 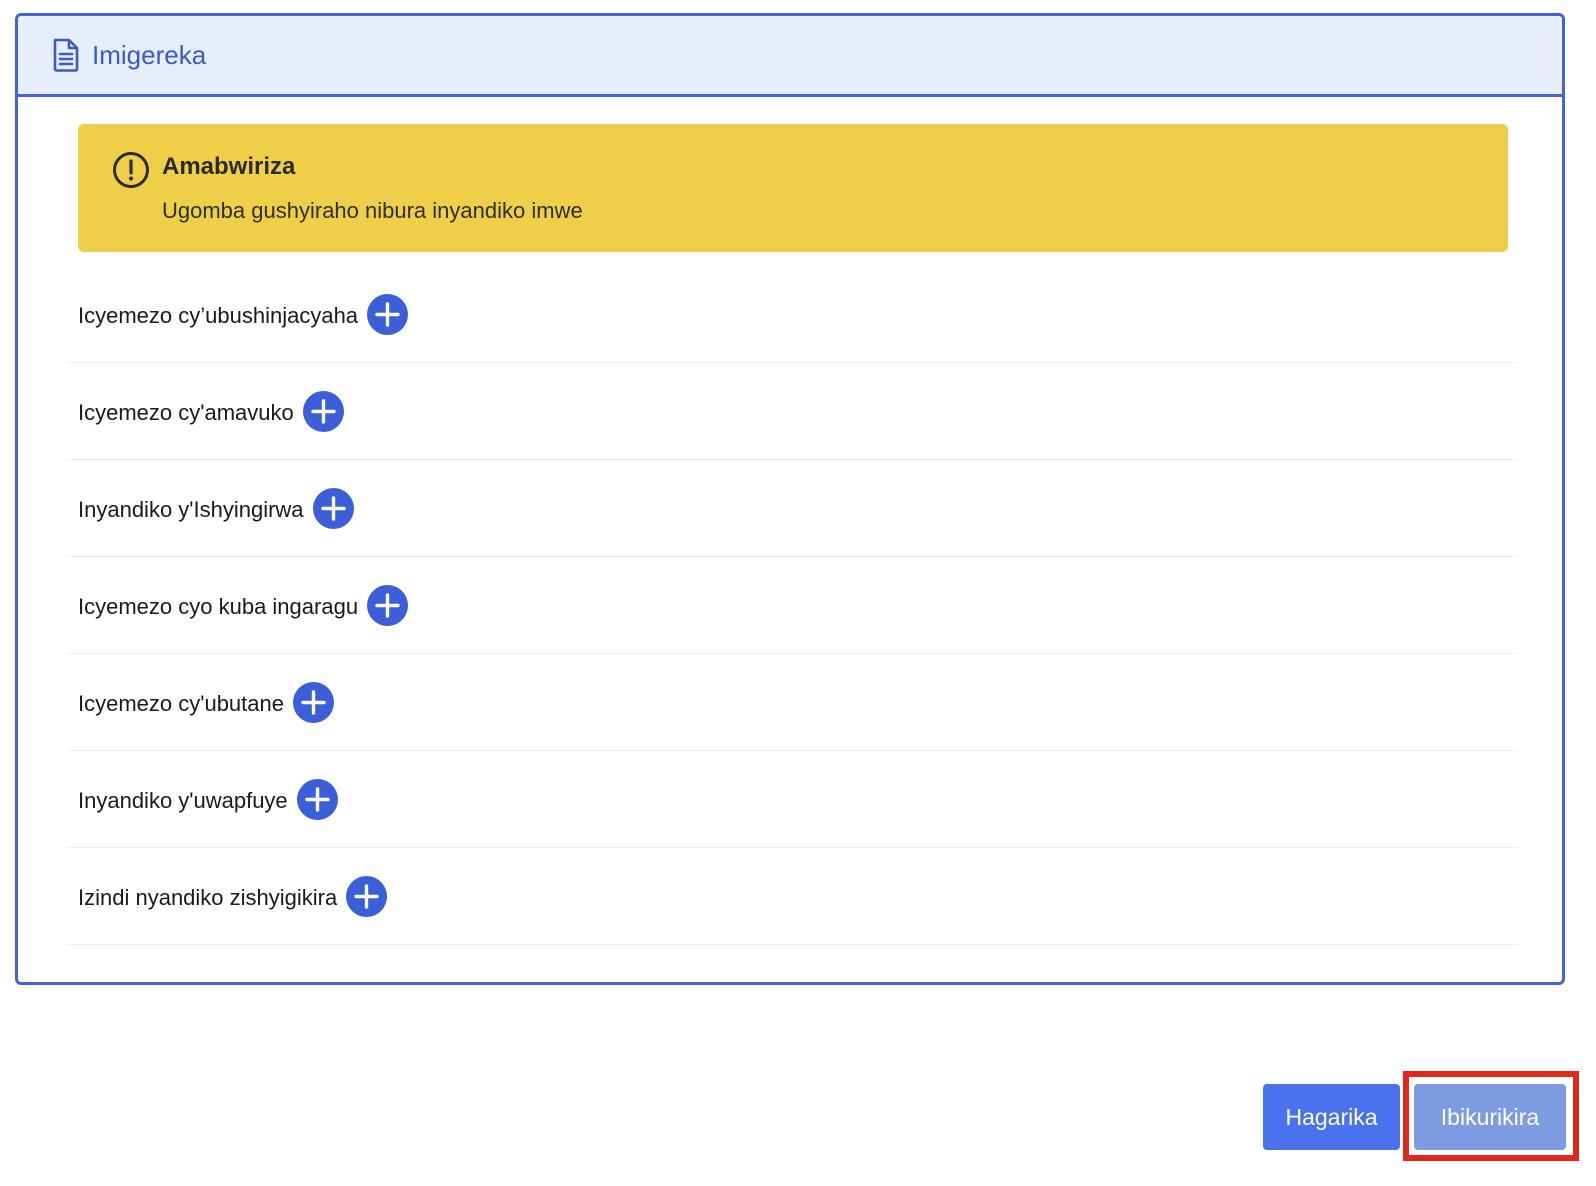 I want to click on document-row-divorce-certificate: Icyemezo cy'ubutane, so click(x=793, y=702).